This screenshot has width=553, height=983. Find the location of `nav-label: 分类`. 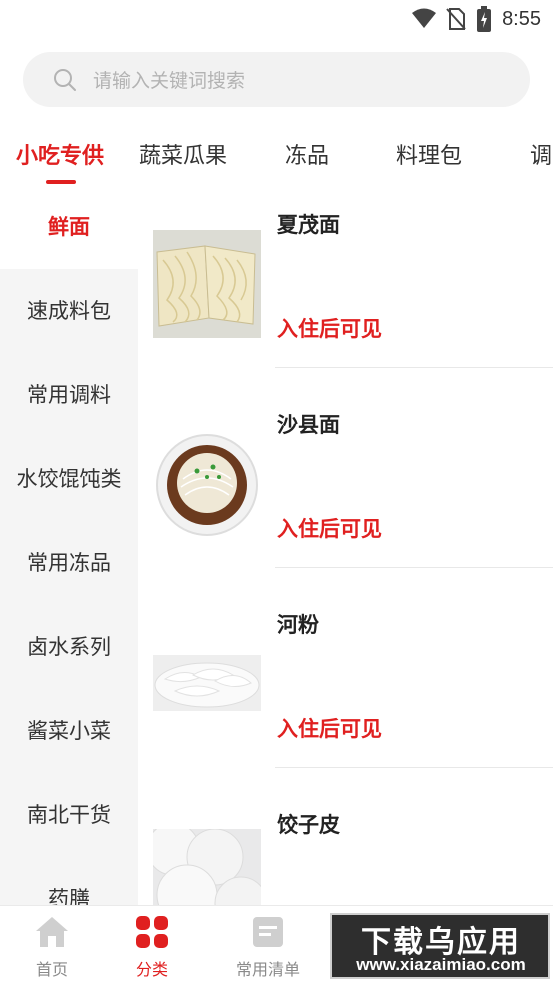

nav-label: 分类 is located at coordinates (151, 969).